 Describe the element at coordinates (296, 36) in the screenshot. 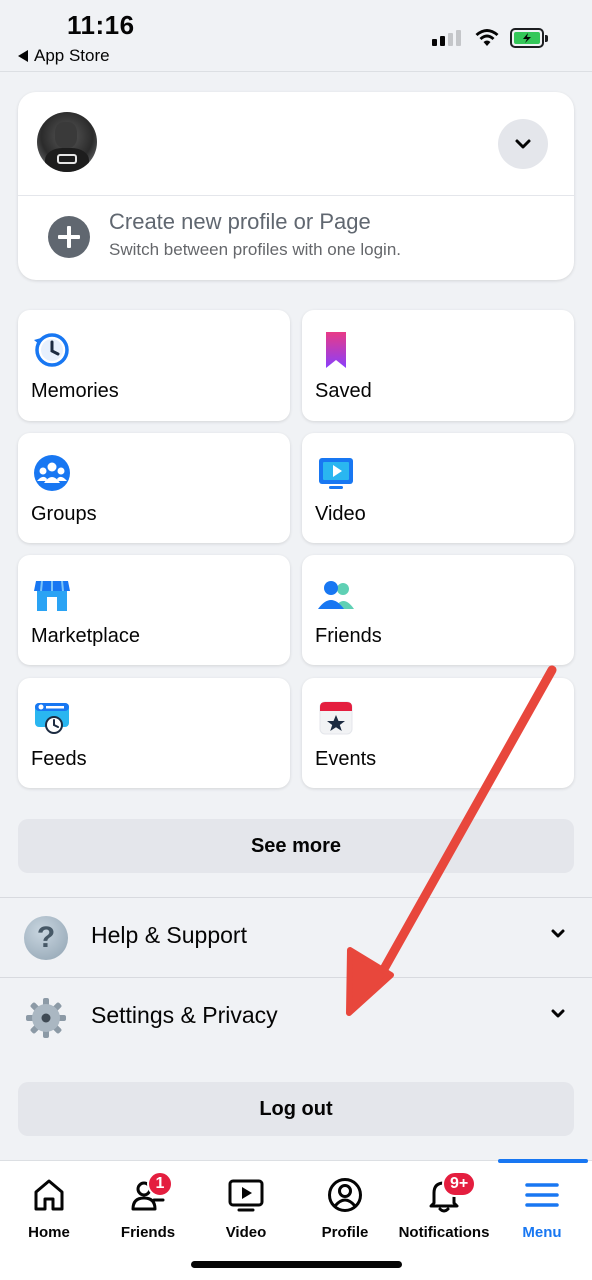

I see `status-bar: 11:16 App Store` at that location.